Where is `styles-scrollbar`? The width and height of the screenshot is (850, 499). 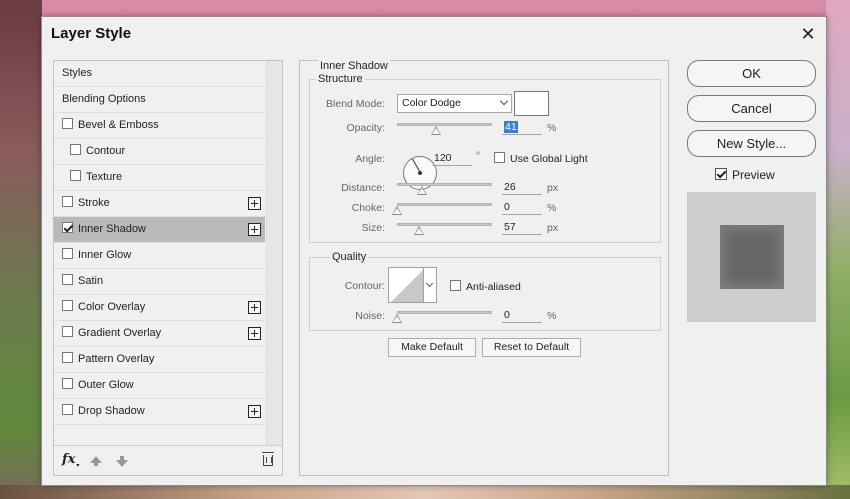
styles-scrollbar is located at coordinates (274, 253).